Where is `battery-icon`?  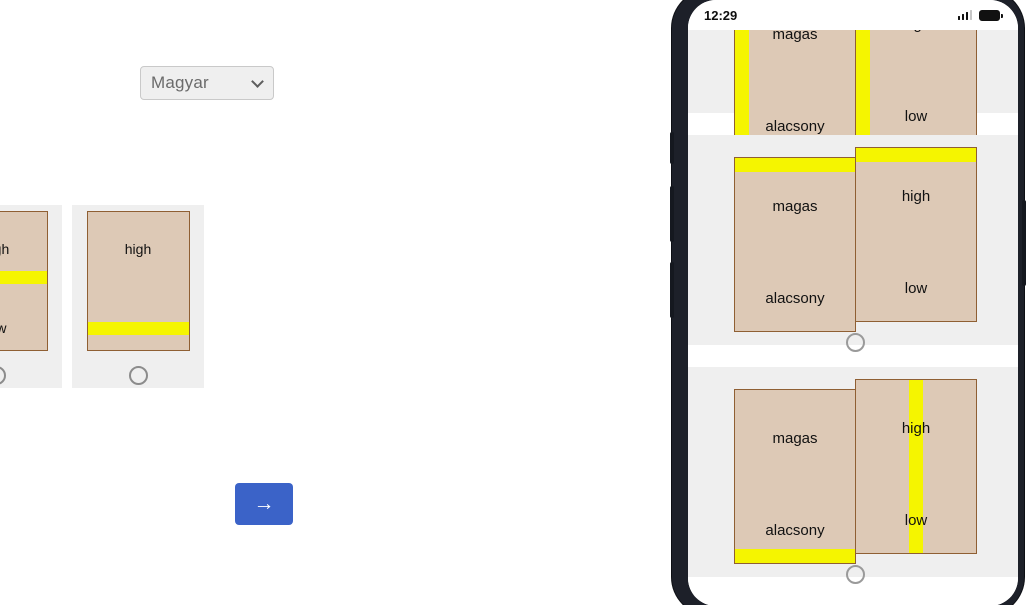 battery-icon is located at coordinates (991, 15).